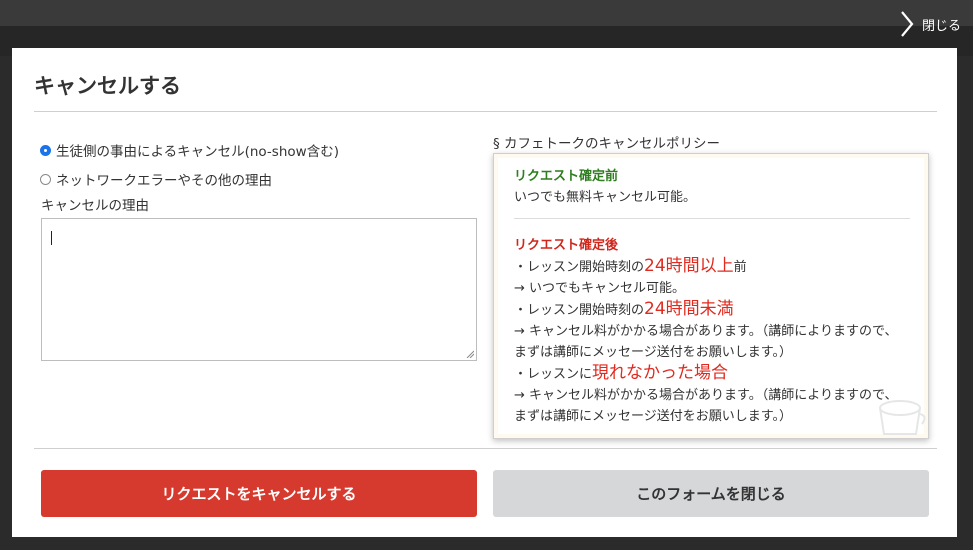 This screenshot has height=550, width=973. I want to click on policy-line-no-show: ・レッスンに現れなかった場合, so click(621, 373).